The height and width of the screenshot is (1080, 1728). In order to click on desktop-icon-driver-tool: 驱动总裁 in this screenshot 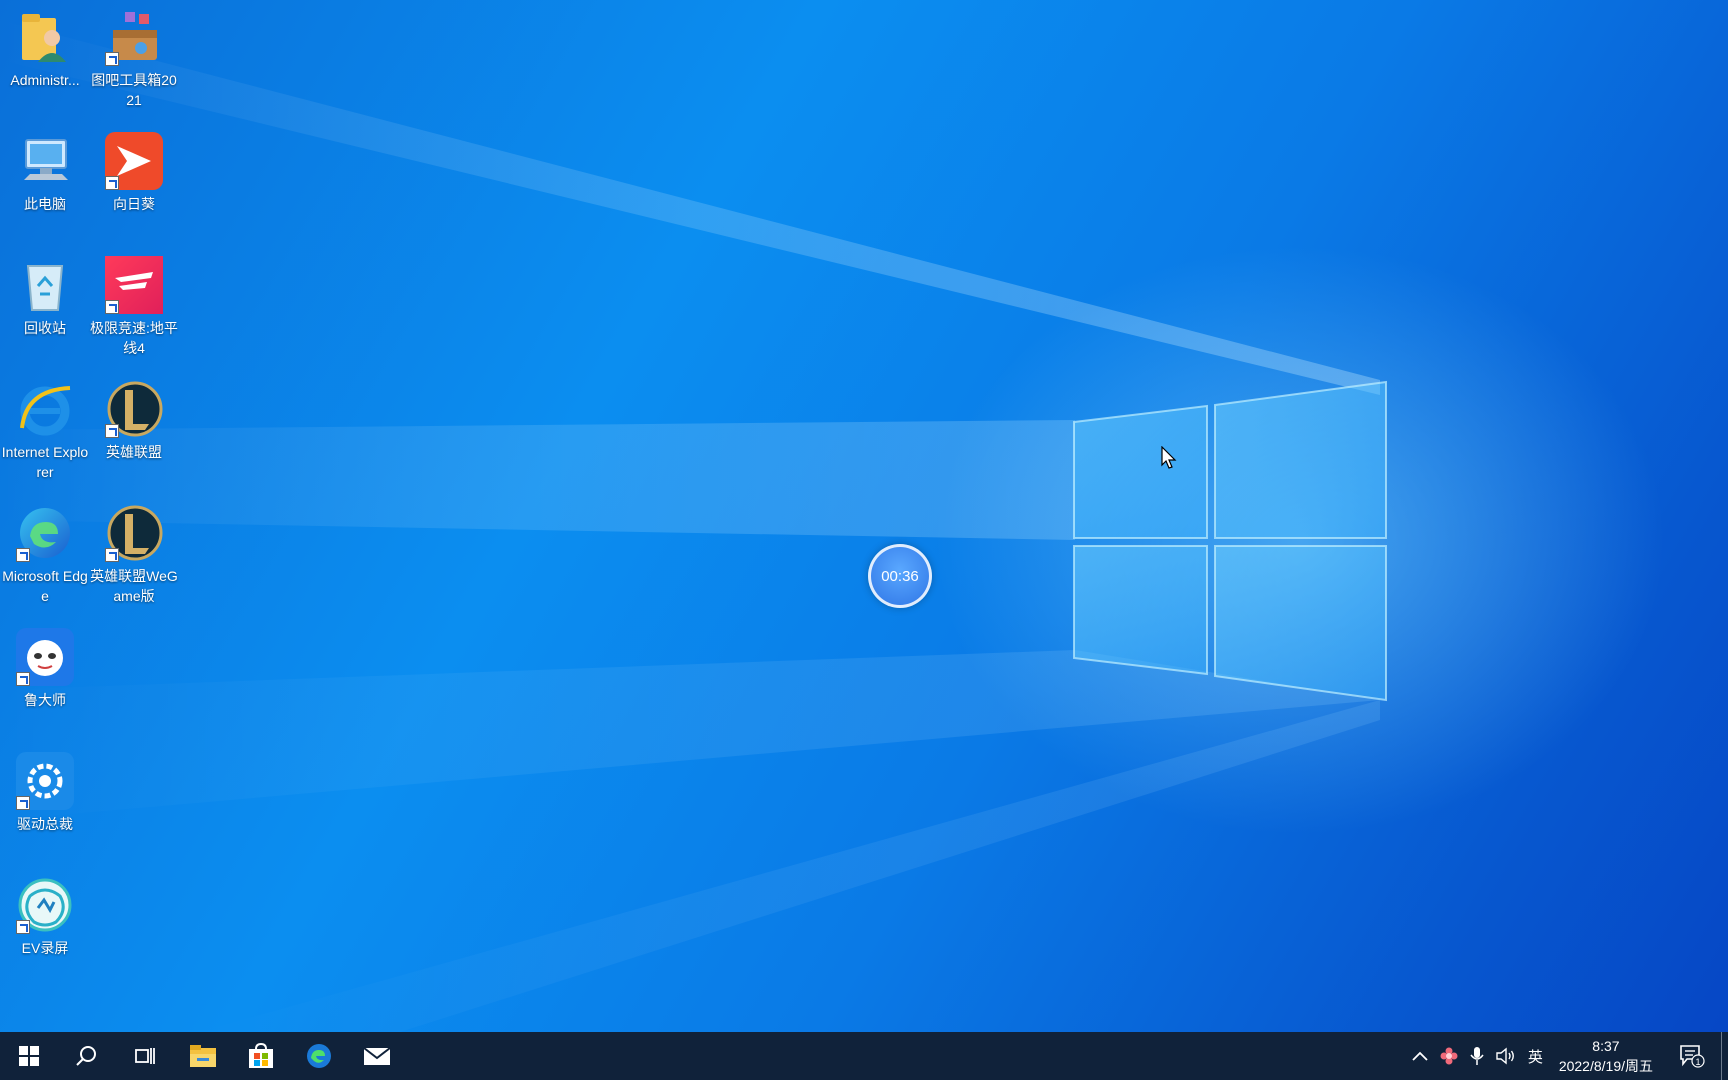, I will do `click(45, 802)`.